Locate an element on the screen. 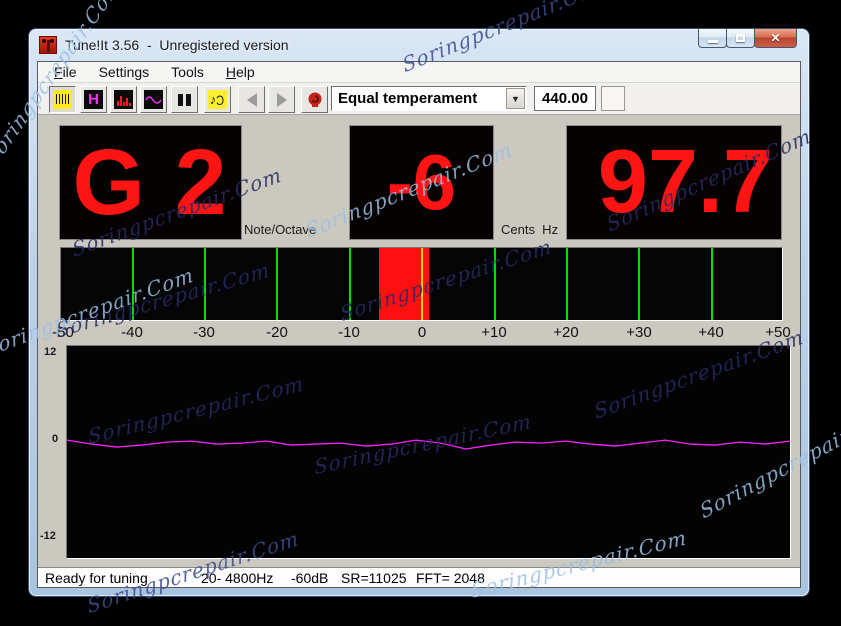 The width and height of the screenshot is (841, 626). aux-box-button is located at coordinates (613, 98).